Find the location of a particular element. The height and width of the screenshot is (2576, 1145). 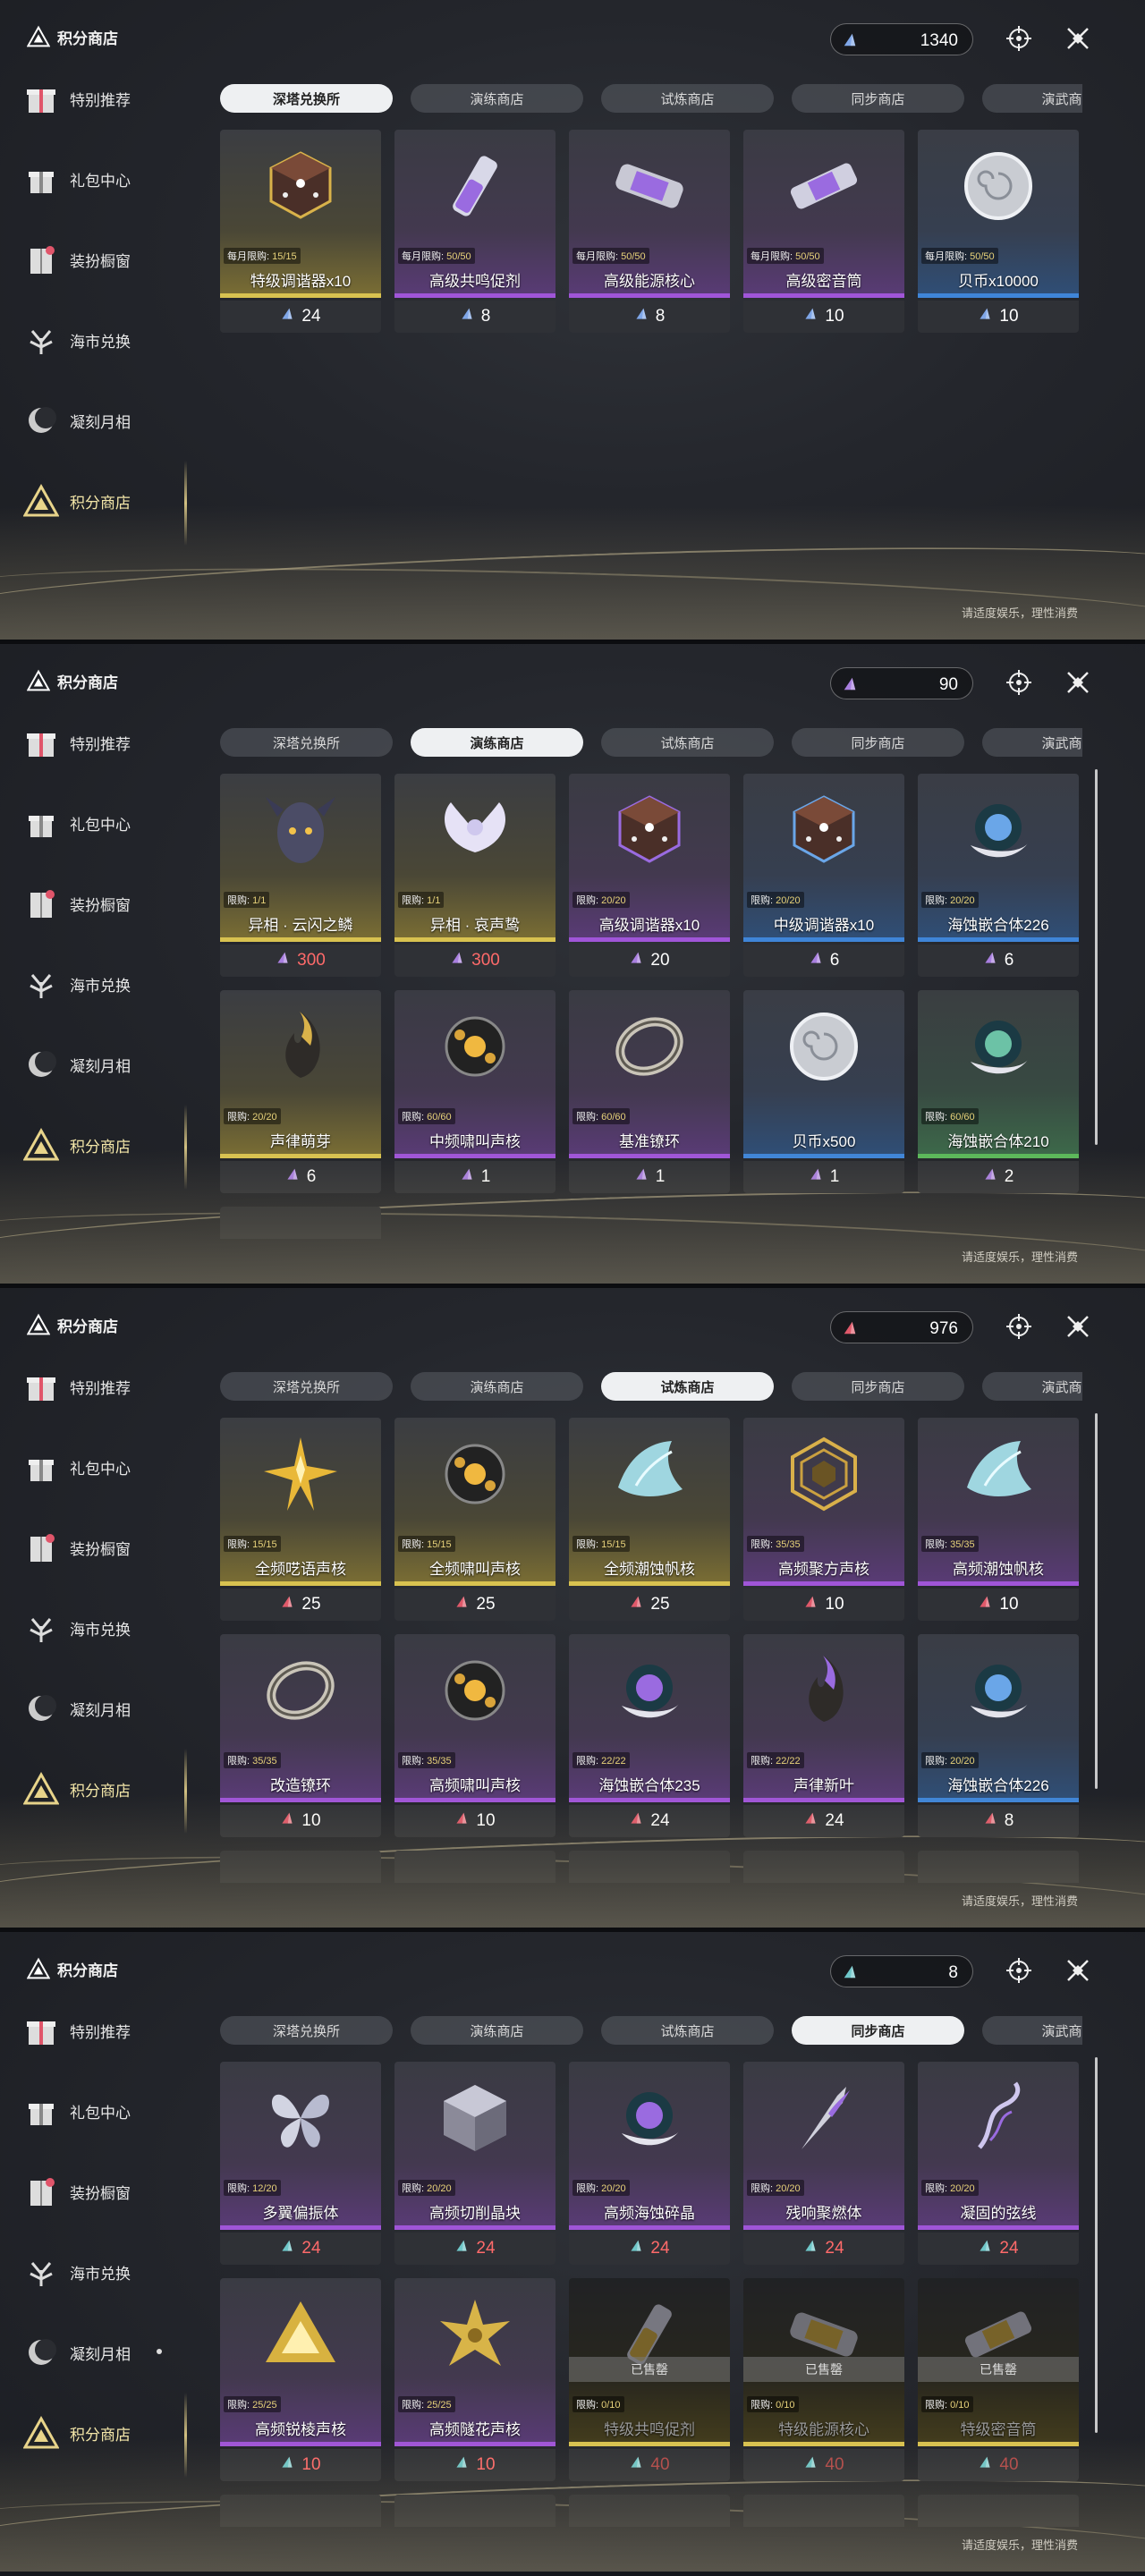

shop-item-card: 贝币x500 1 is located at coordinates (823, 1095).